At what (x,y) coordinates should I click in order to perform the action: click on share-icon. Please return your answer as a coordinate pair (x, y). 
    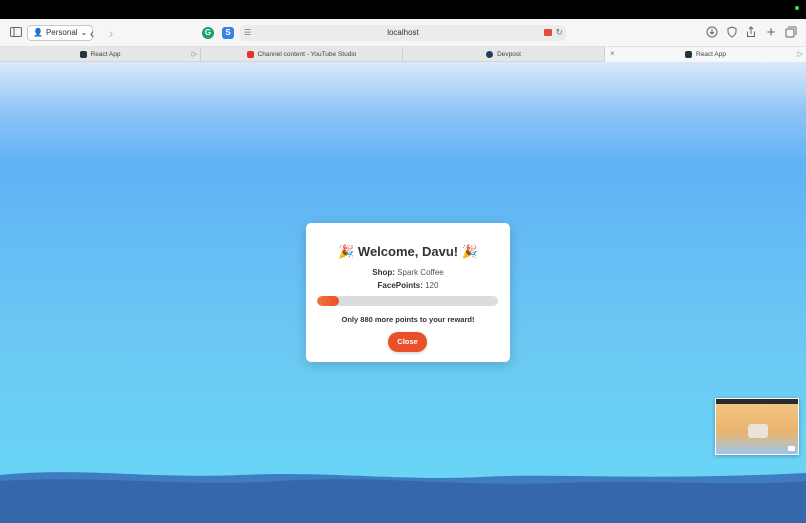
    Looking at the image, I should click on (751, 33).